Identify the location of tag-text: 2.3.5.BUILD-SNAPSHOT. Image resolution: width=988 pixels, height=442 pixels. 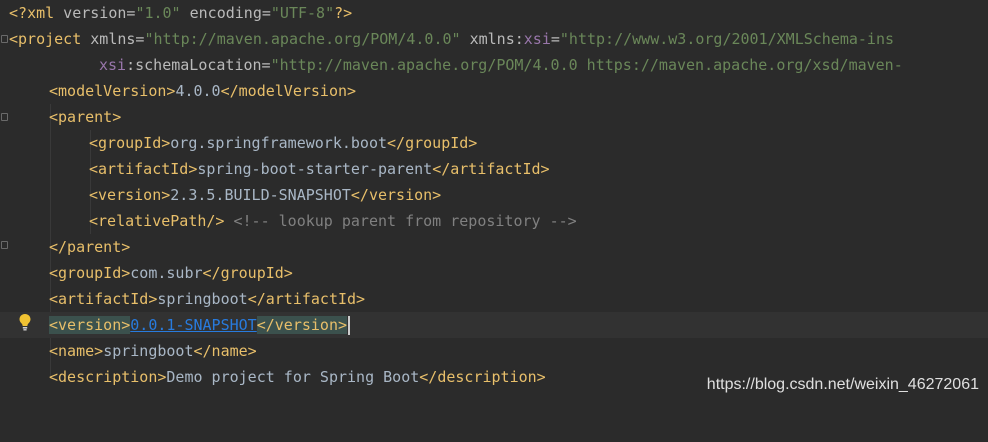
(260, 195).